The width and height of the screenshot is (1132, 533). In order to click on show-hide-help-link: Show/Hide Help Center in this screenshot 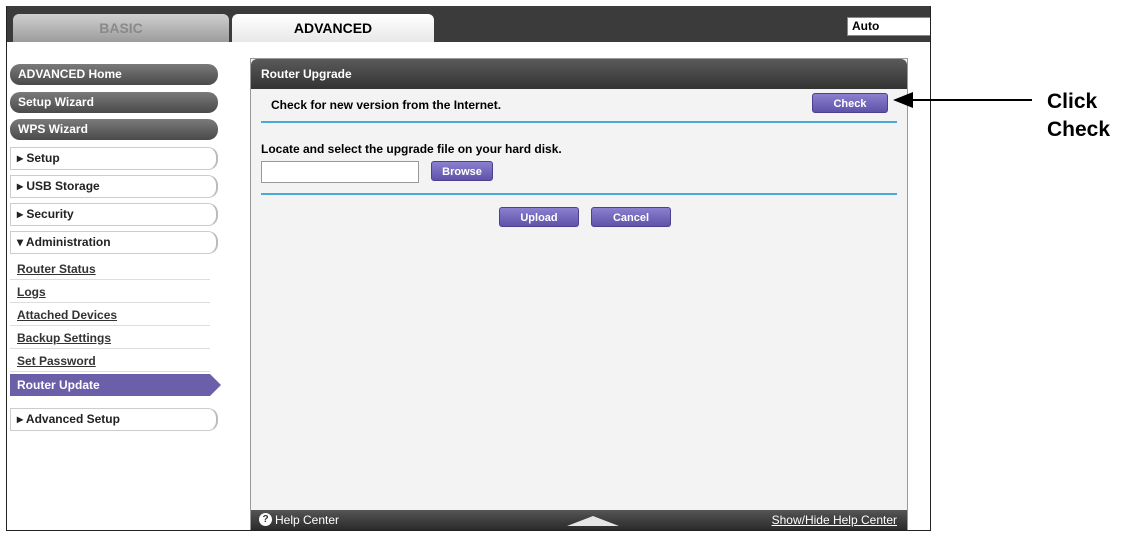, I will do `click(834, 520)`.